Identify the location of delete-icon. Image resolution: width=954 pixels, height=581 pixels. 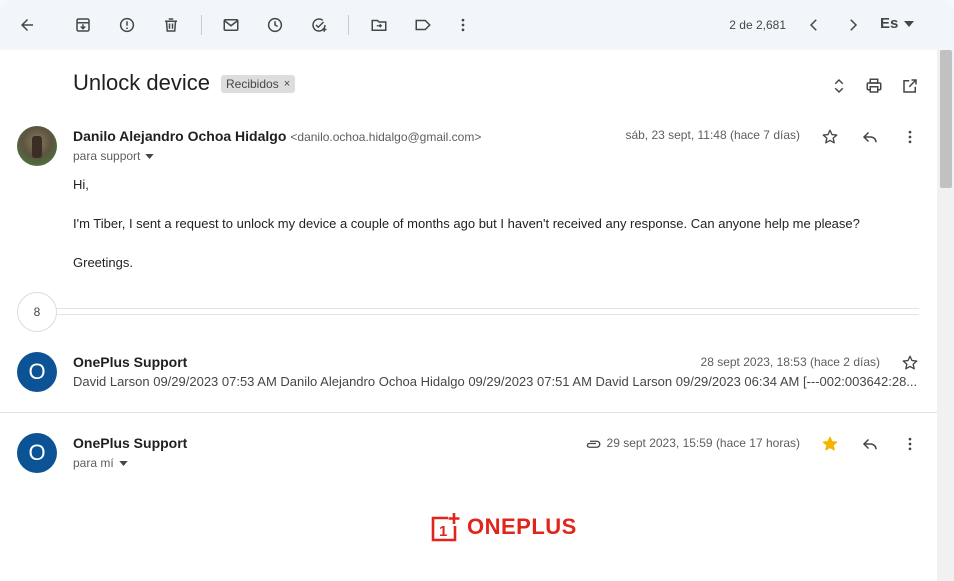
(171, 25).